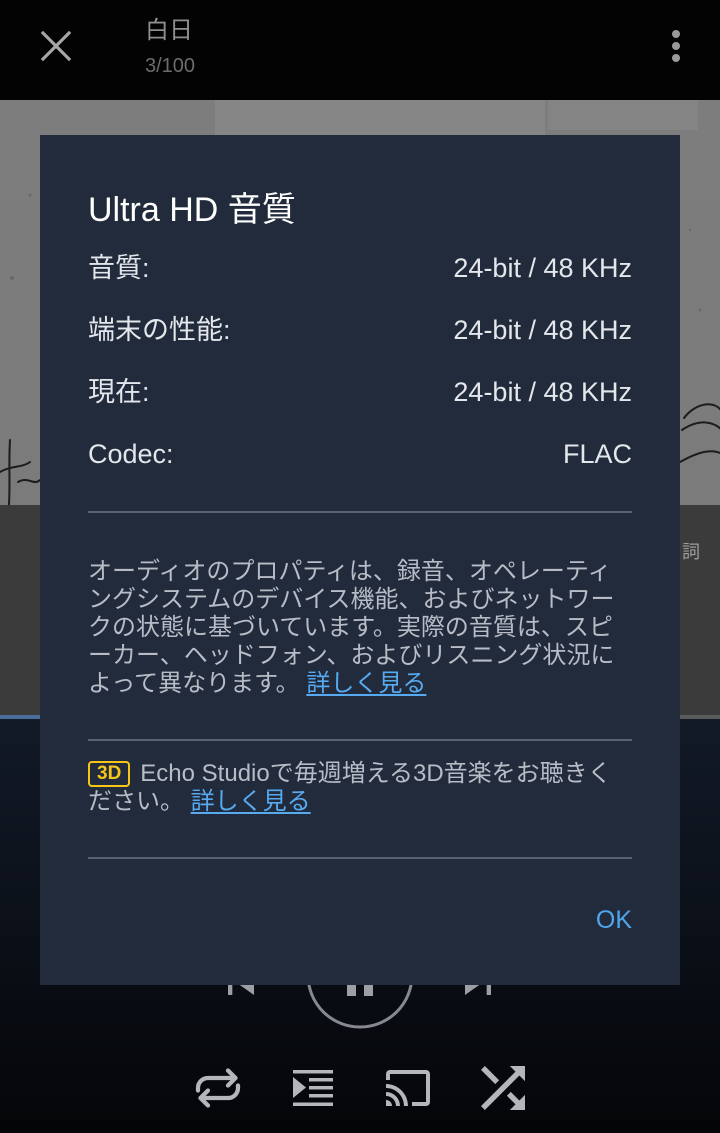 The height and width of the screenshot is (1133, 720). I want to click on spec-row-codec: Codec: FLAC, so click(360, 467).